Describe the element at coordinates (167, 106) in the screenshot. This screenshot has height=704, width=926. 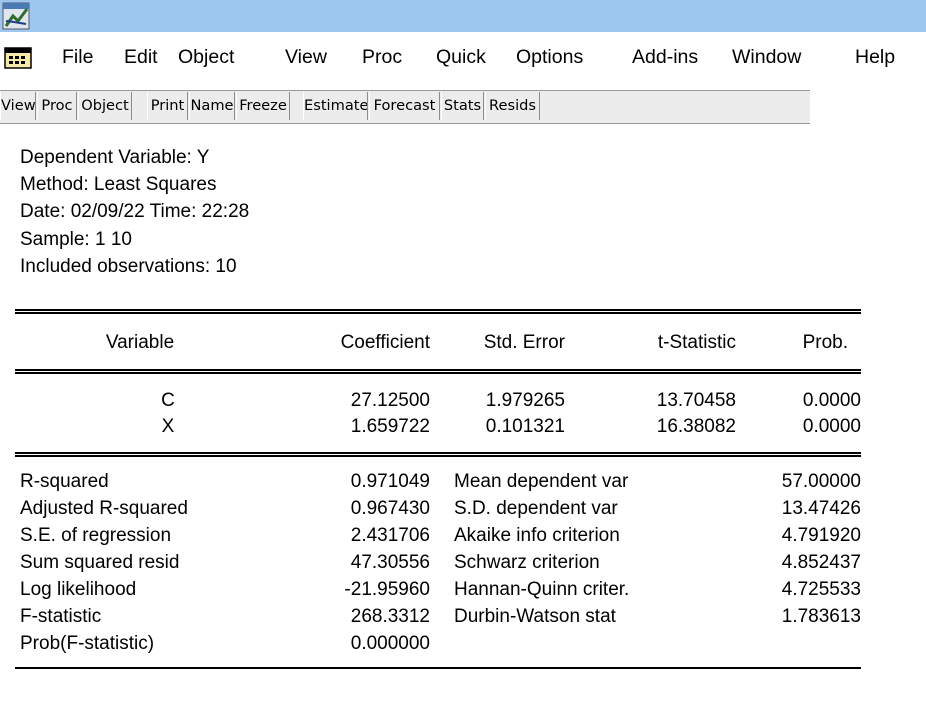
I see `toolbar-print-button: Print` at that location.